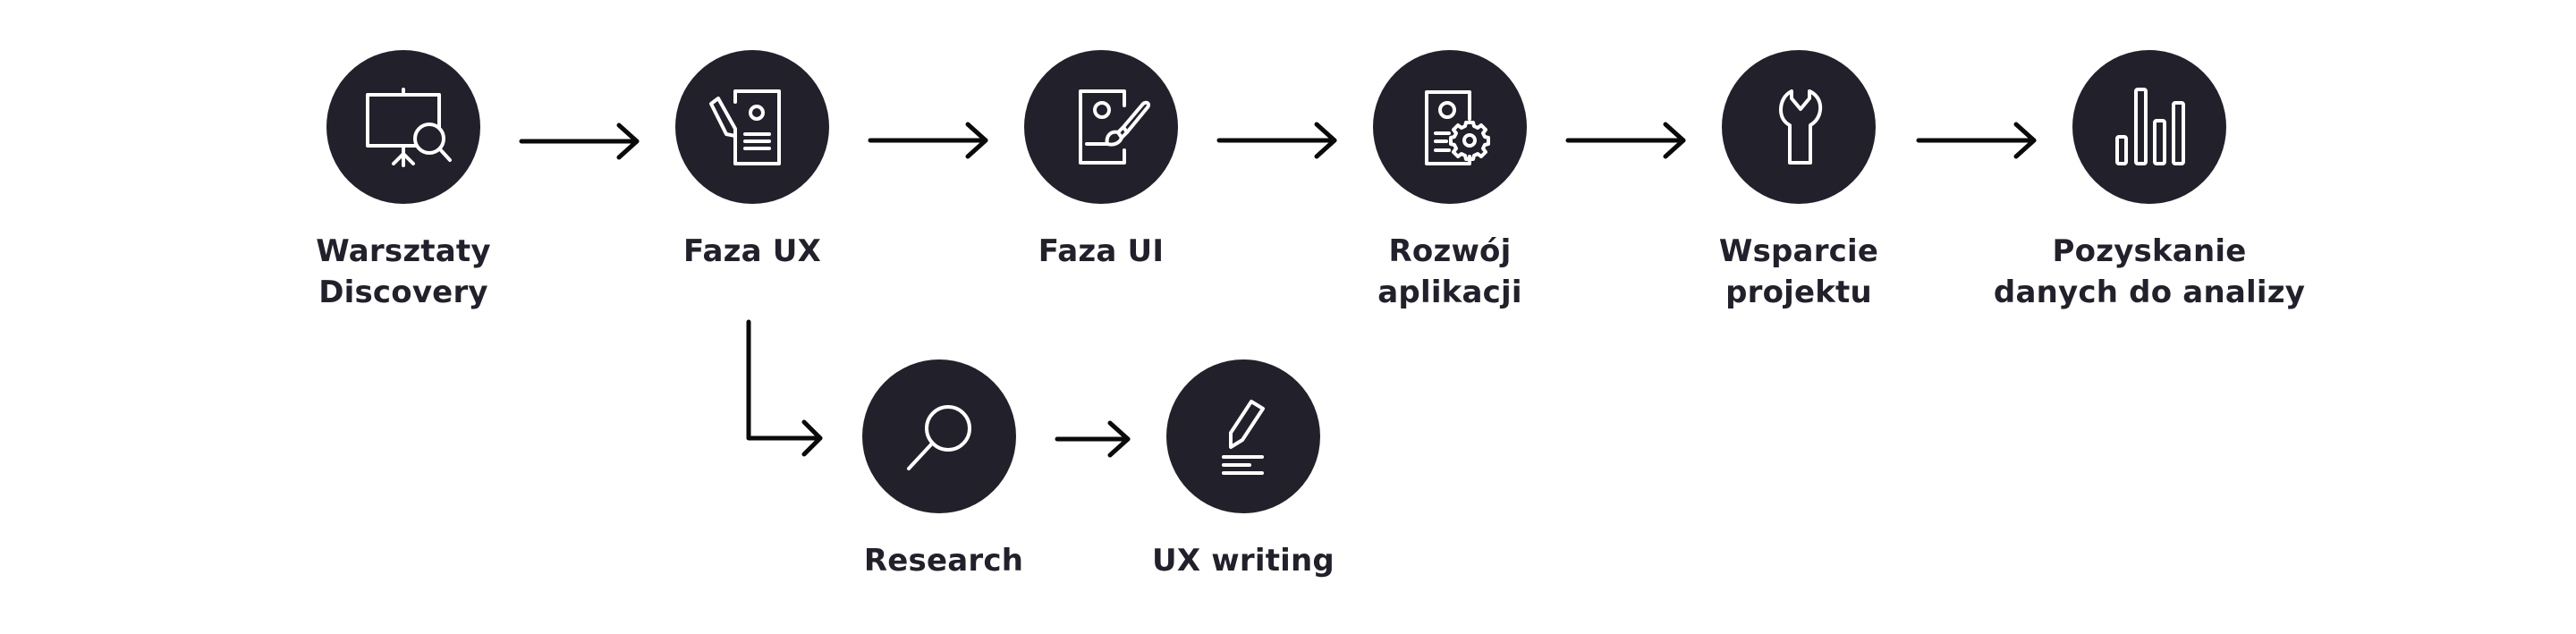  What do you see at coordinates (1976, 140) in the screenshot?
I see `arrow-wsparcie-to-pozyskanie` at bounding box center [1976, 140].